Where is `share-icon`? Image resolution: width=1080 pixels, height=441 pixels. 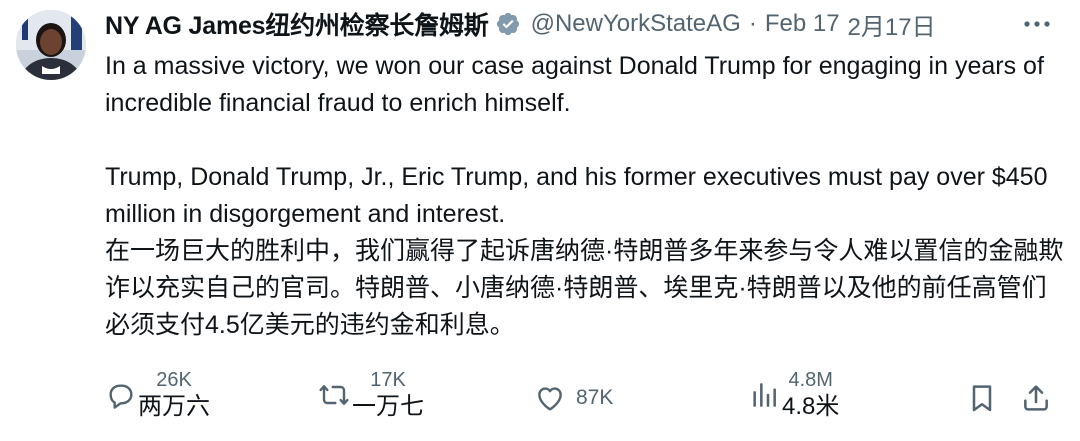
share-icon is located at coordinates (1036, 398).